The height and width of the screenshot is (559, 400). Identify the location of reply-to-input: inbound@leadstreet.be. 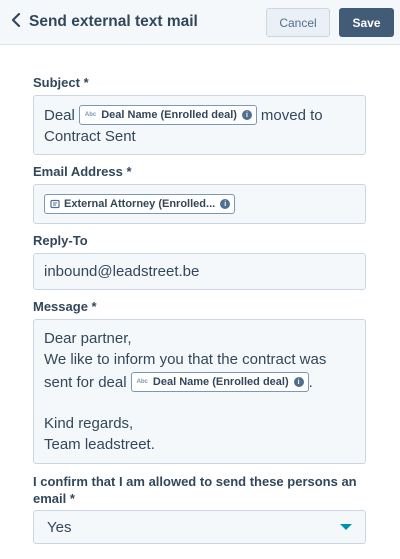
(199, 271).